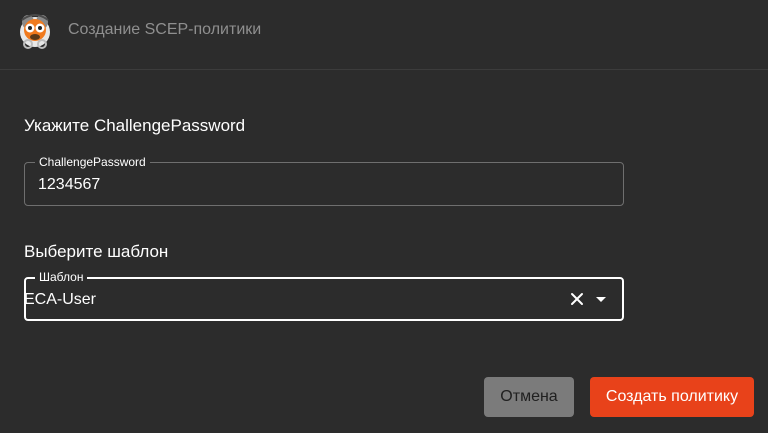  Describe the element at coordinates (165, 29) in the screenshot. I see `dialog-title: Создание SCEP-политики` at that location.